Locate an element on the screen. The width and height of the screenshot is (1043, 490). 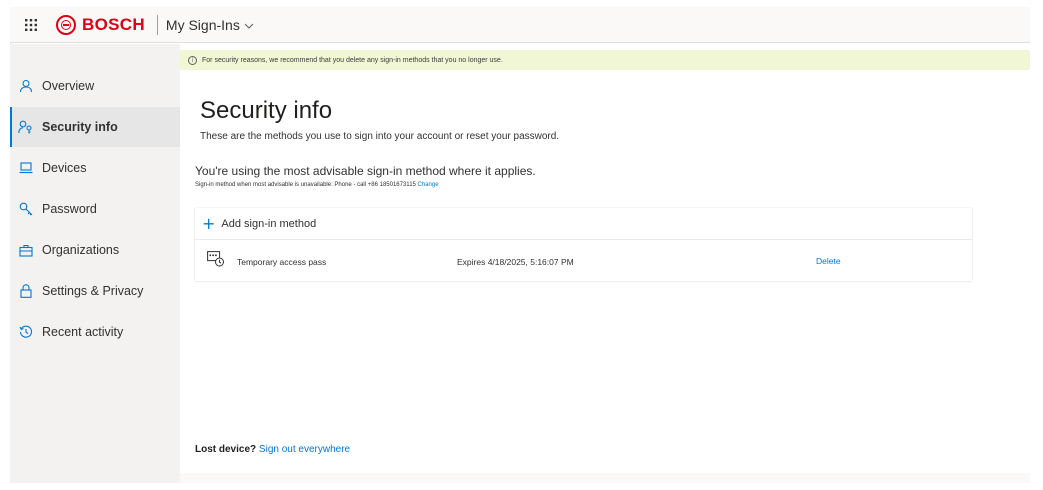
sidebar-item-label: Security info is located at coordinates (80, 127).